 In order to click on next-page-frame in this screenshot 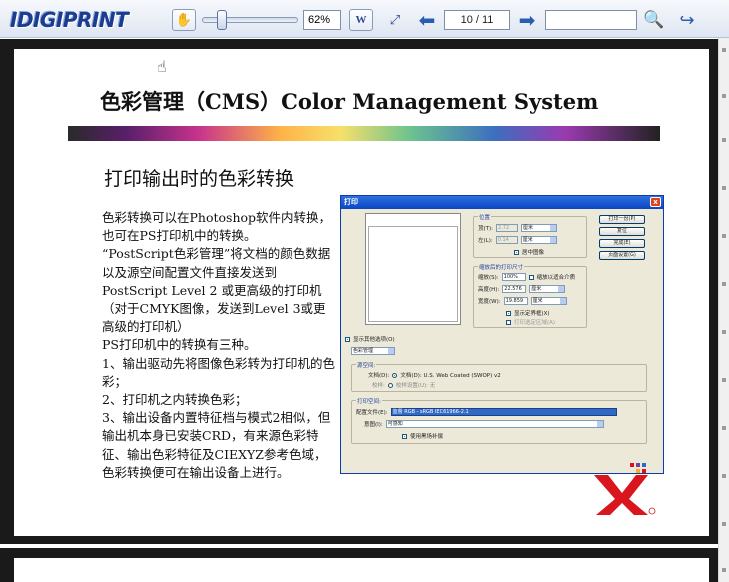, I will do `click(359, 565)`.